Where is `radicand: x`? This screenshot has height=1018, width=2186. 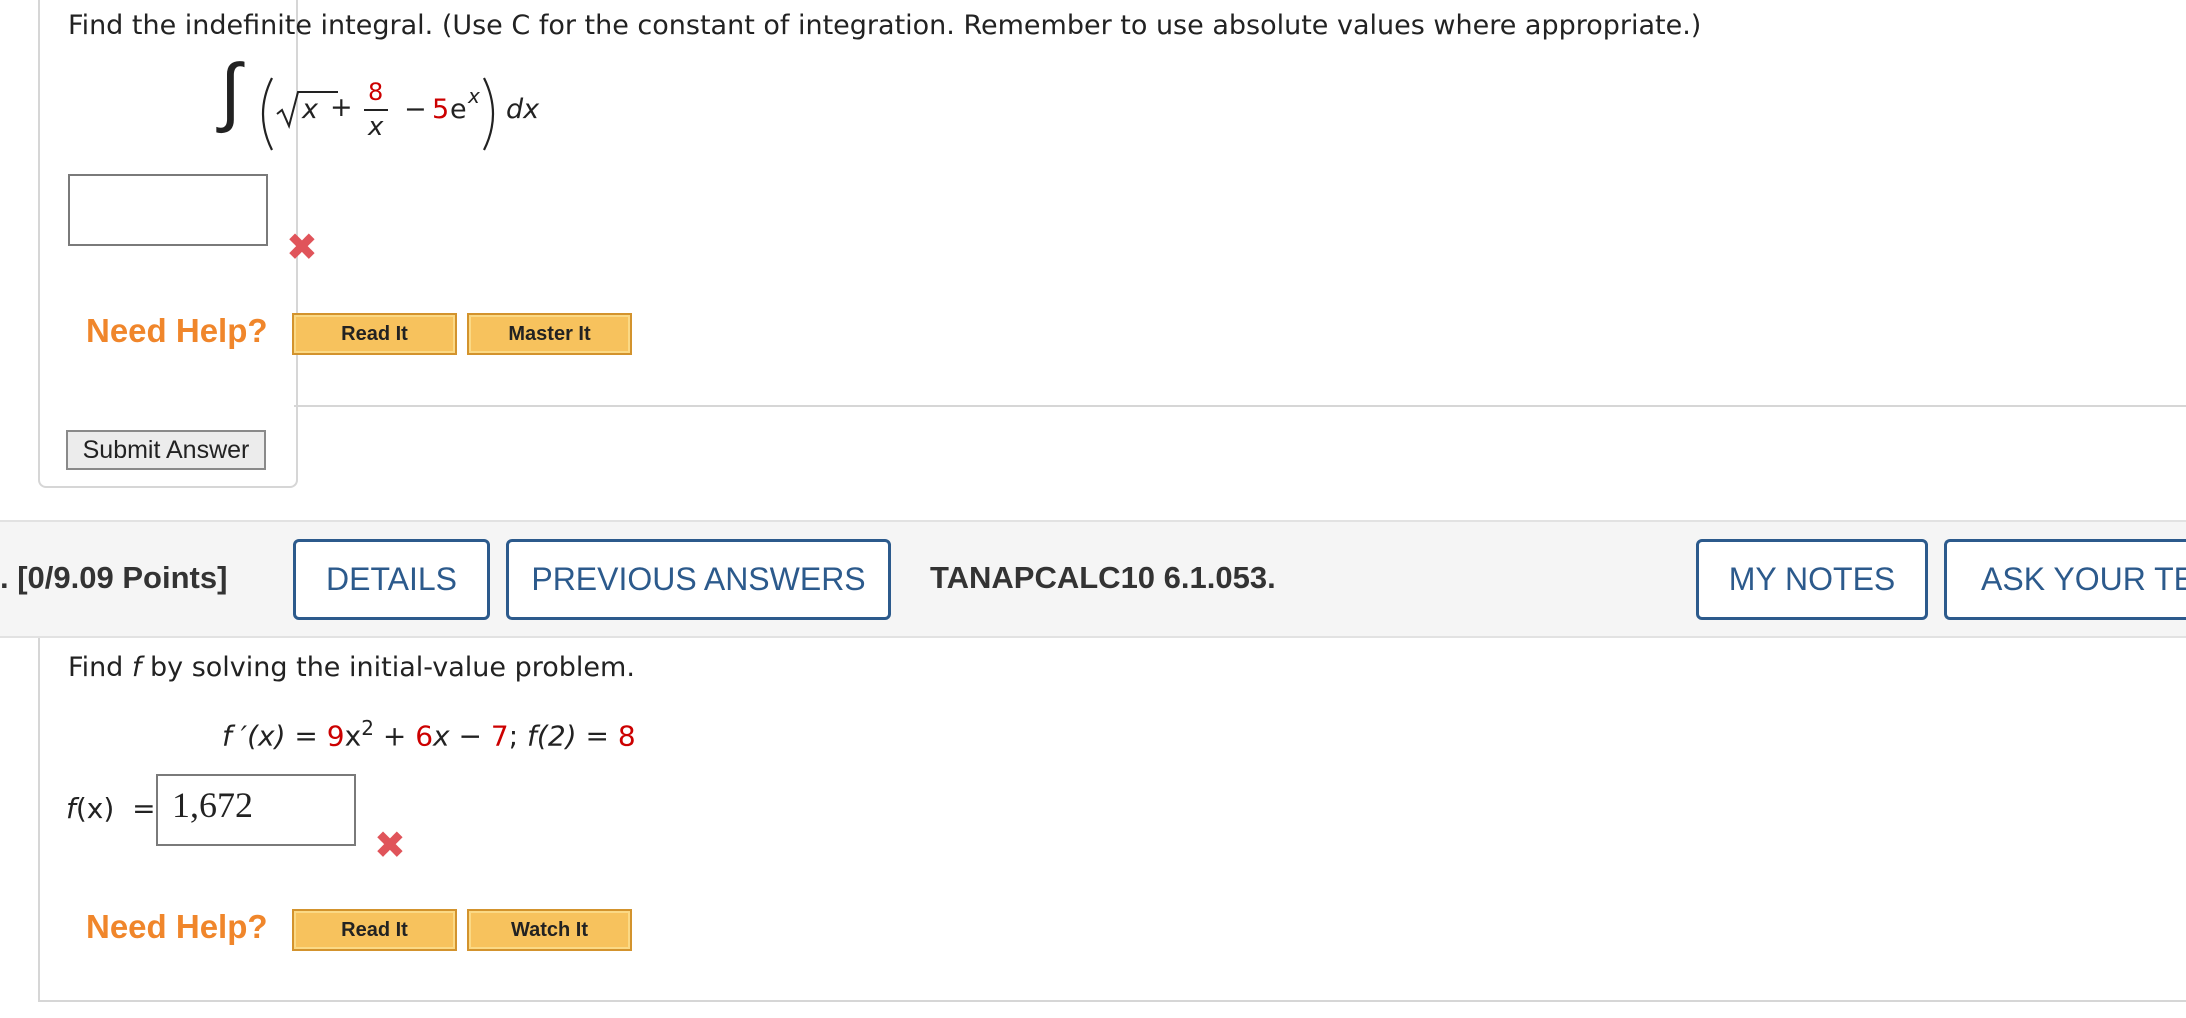 radicand: x is located at coordinates (310, 109).